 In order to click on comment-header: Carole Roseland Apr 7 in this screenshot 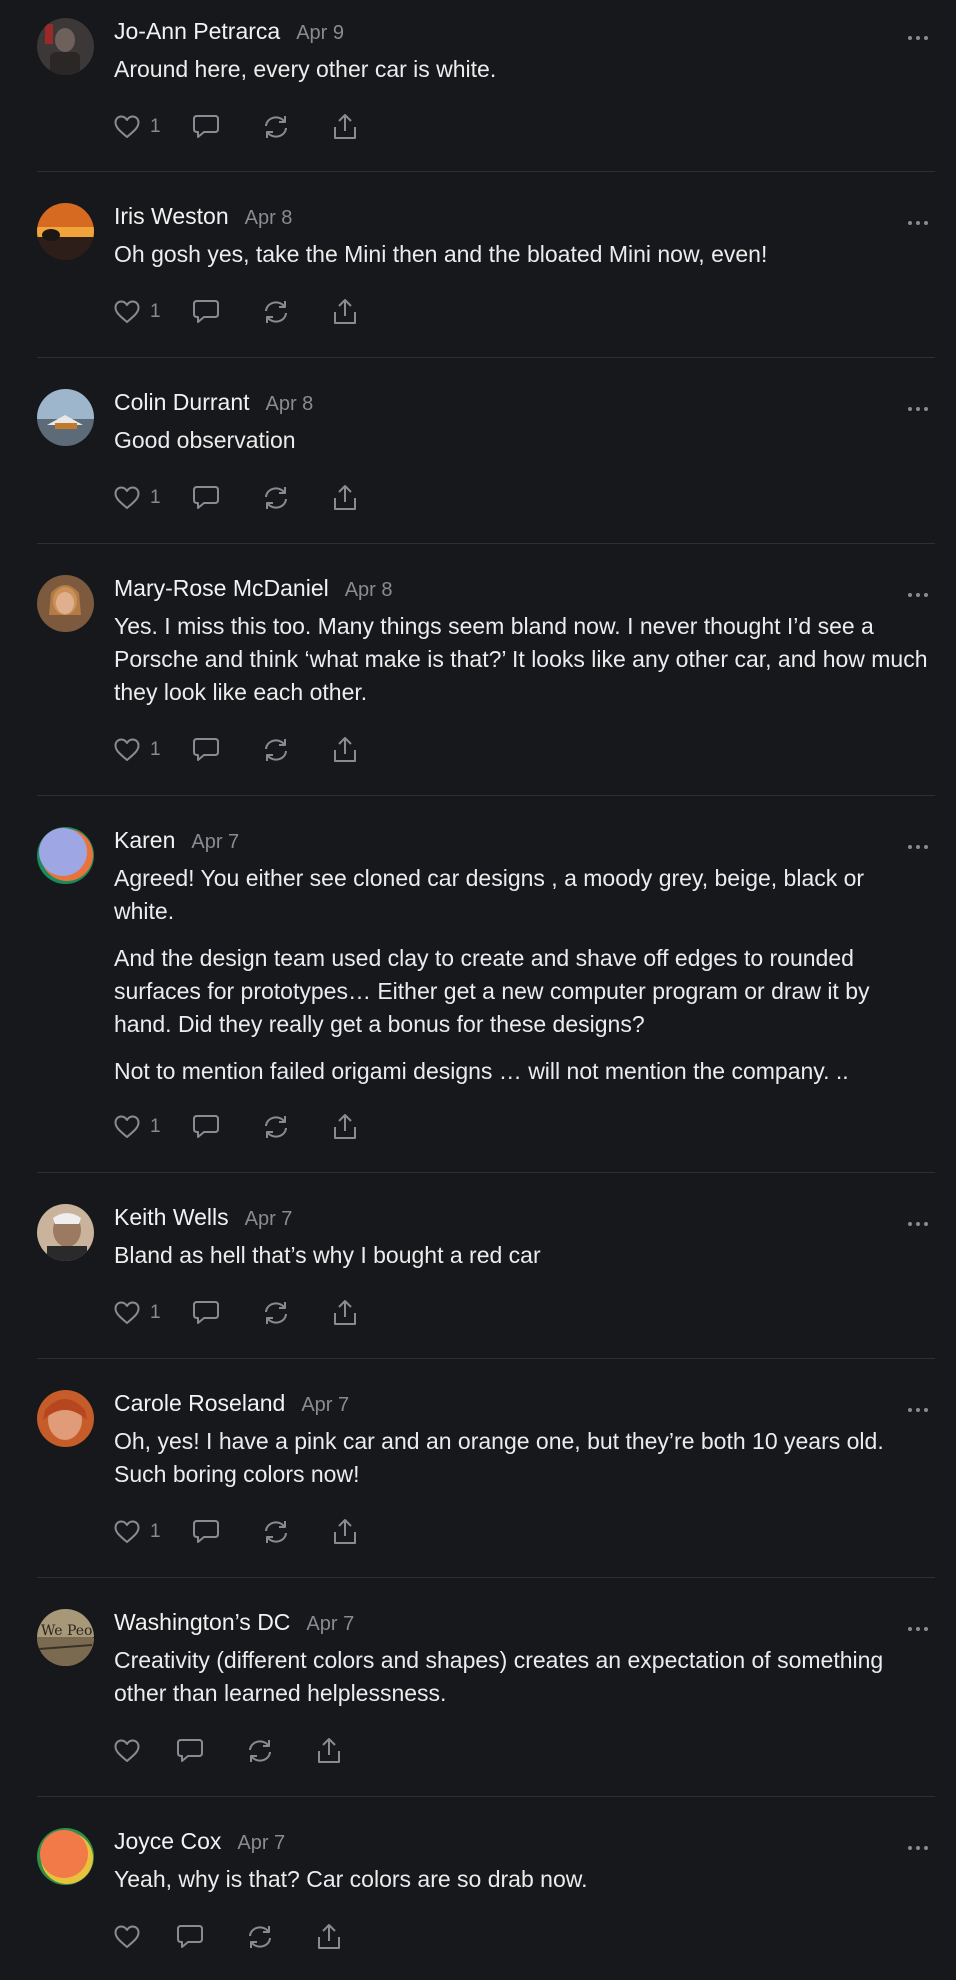, I will do `click(231, 1405)`.